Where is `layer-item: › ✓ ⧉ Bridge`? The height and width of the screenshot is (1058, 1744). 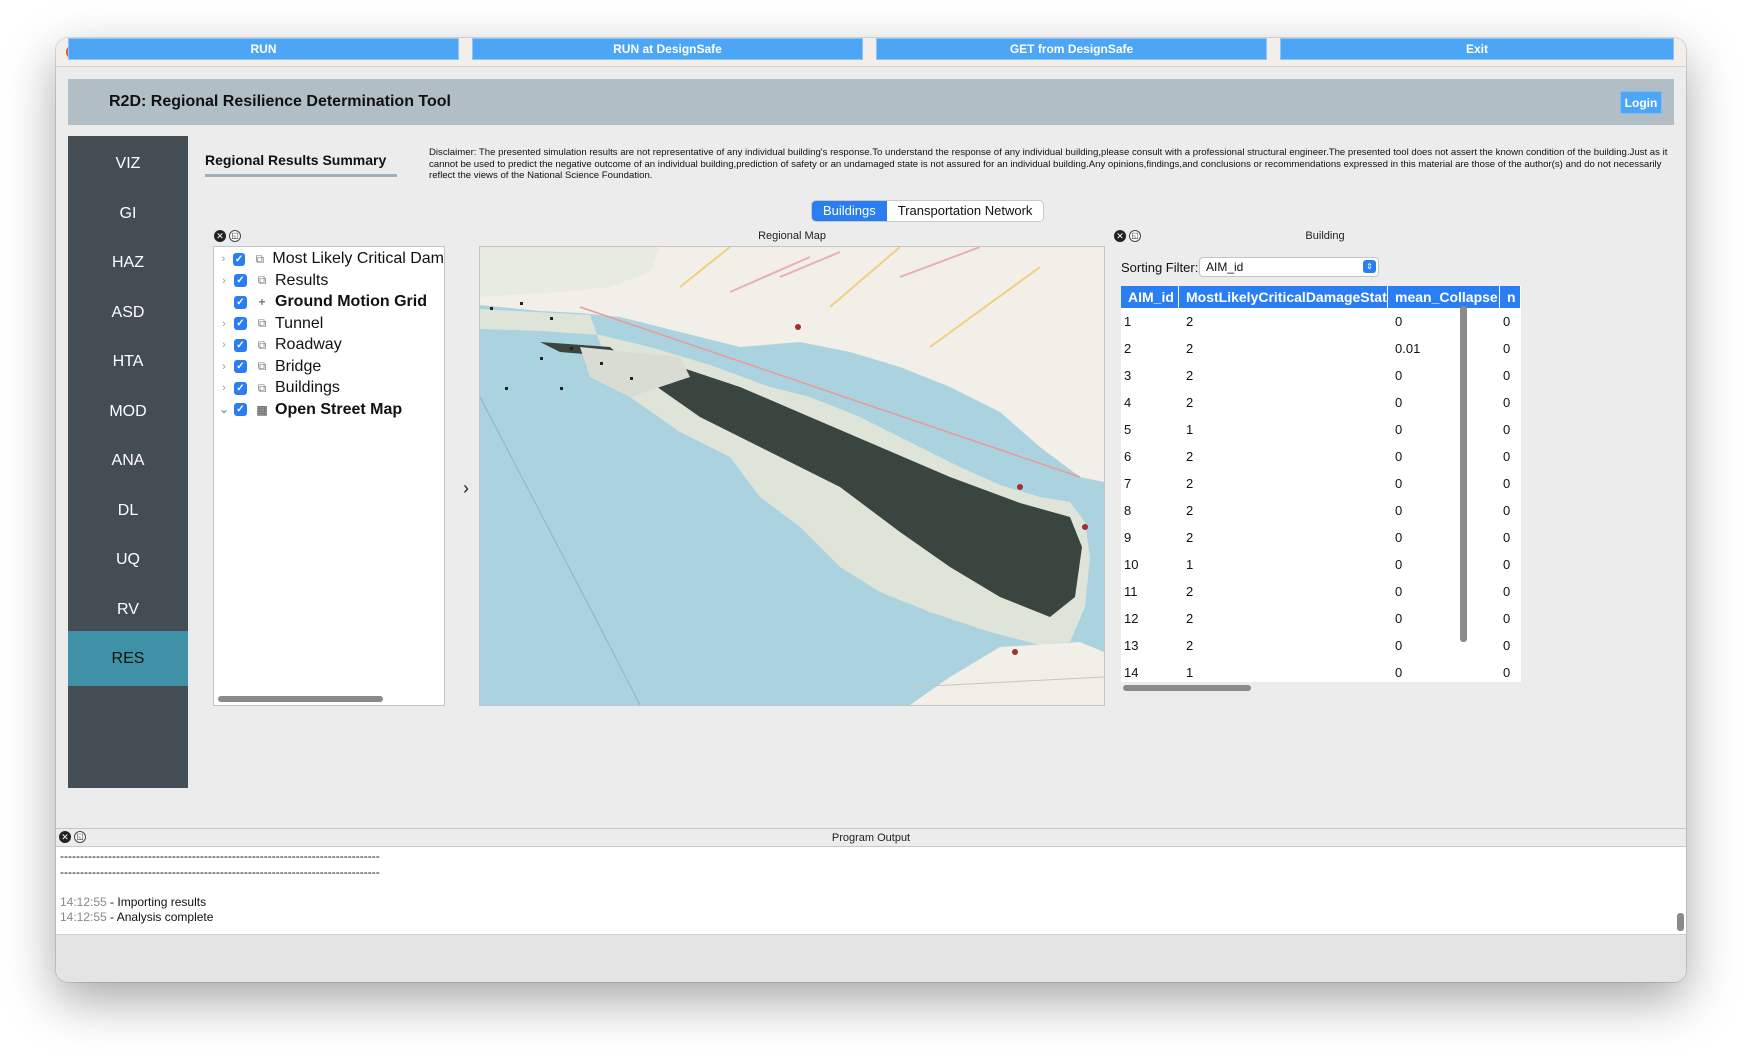
layer-item: › ✓ ⧉ Bridge is located at coordinates (329, 367).